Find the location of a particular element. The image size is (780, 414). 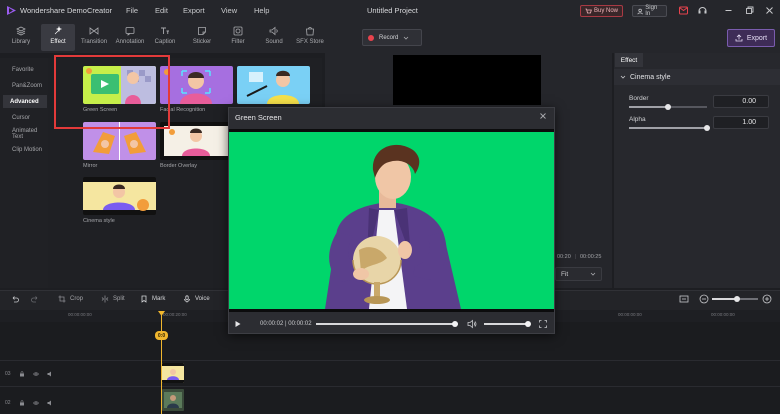

effect-thumb-cinema-style is located at coordinates (119, 196).